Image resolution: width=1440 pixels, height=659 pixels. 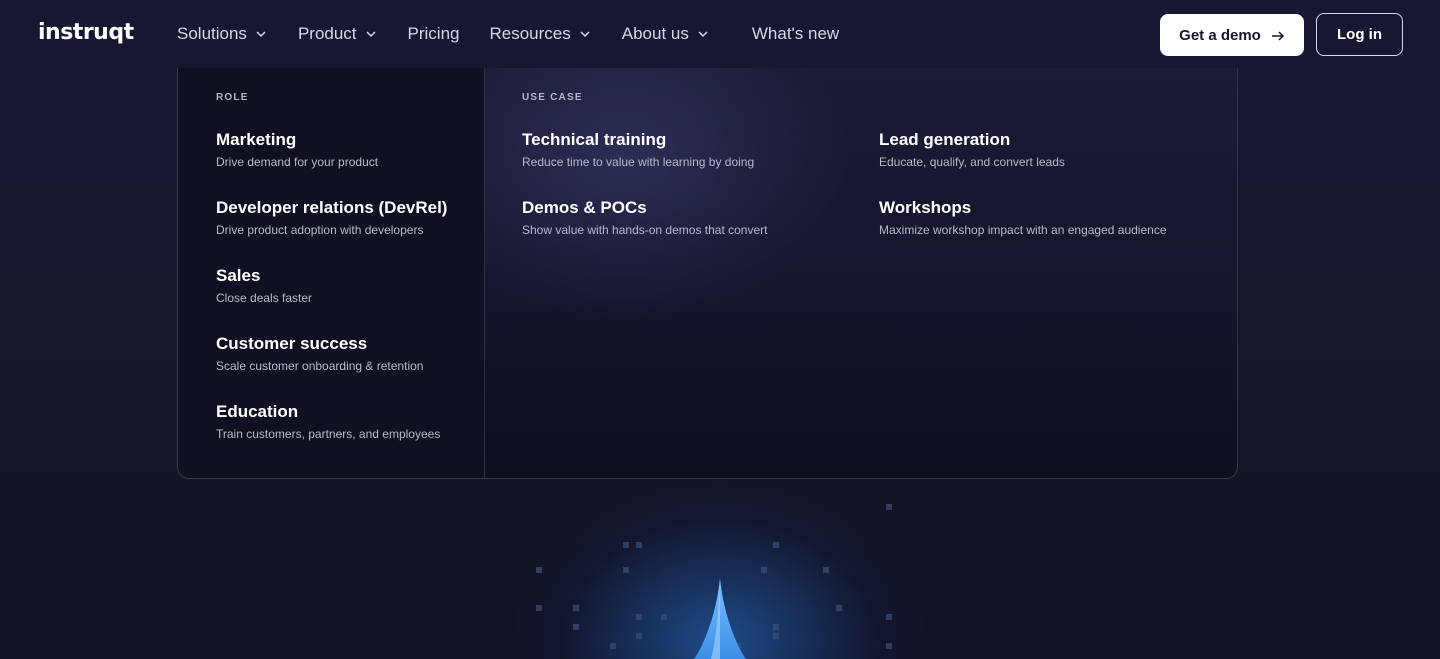 I want to click on menu-item-marketing: Marketing Drive demand for your product, so click(x=297, y=150).